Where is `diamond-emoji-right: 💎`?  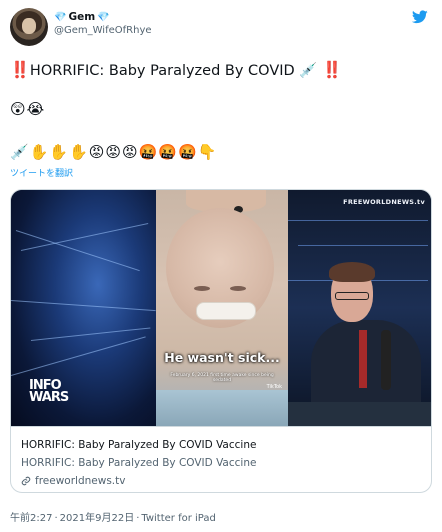
diamond-emoji-right: 💎 is located at coordinates (103, 17).